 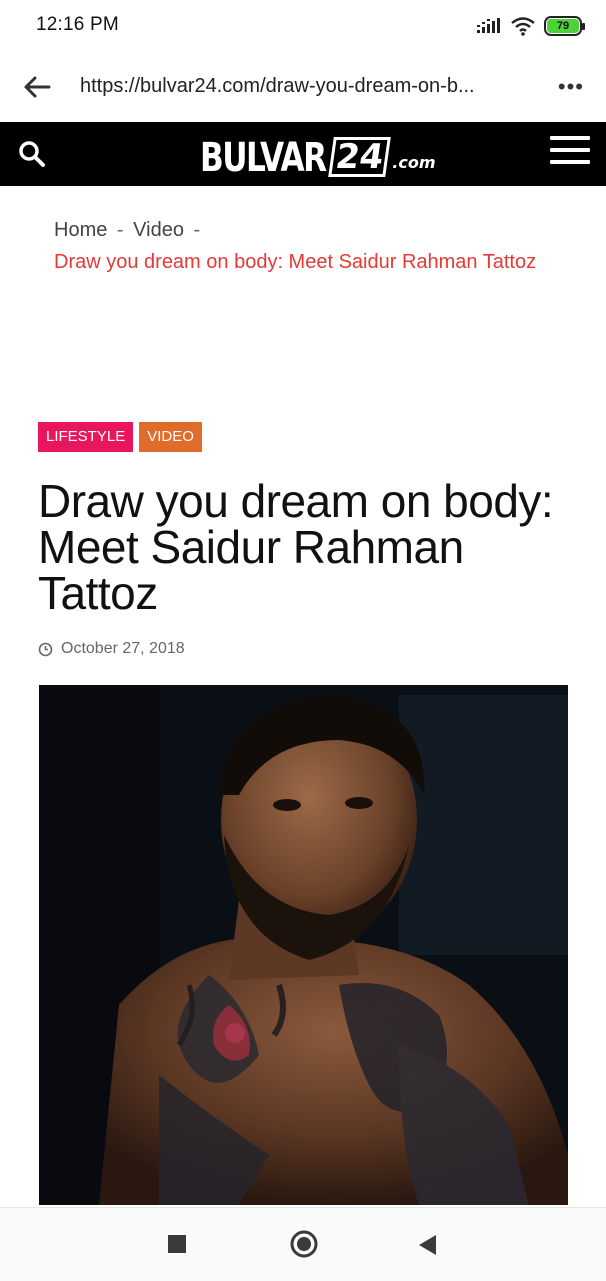 I want to click on site-logo: BULVAR 24 .com, so click(x=318, y=155).